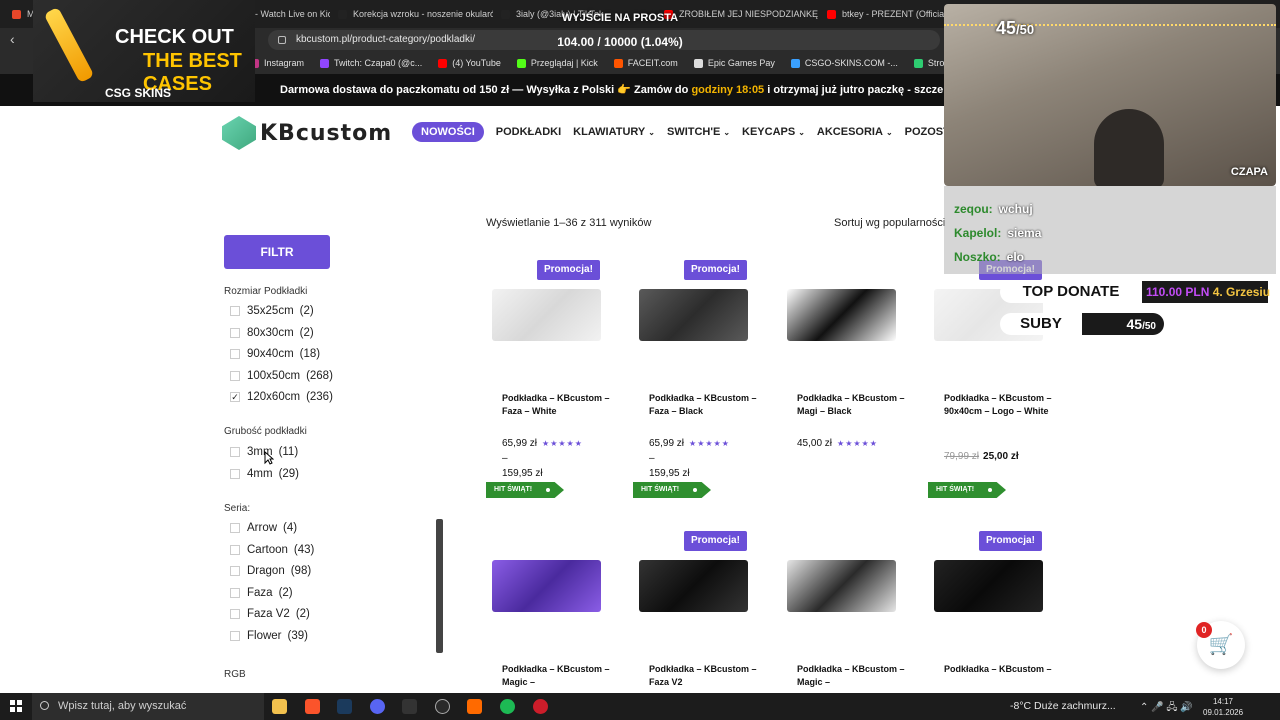 The image size is (1280, 720). What do you see at coordinates (148, 706) in the screenshot?
I see `taskbar-search: Wpisz tutaj, aby wyszukać` at bounding box center [148, 706].